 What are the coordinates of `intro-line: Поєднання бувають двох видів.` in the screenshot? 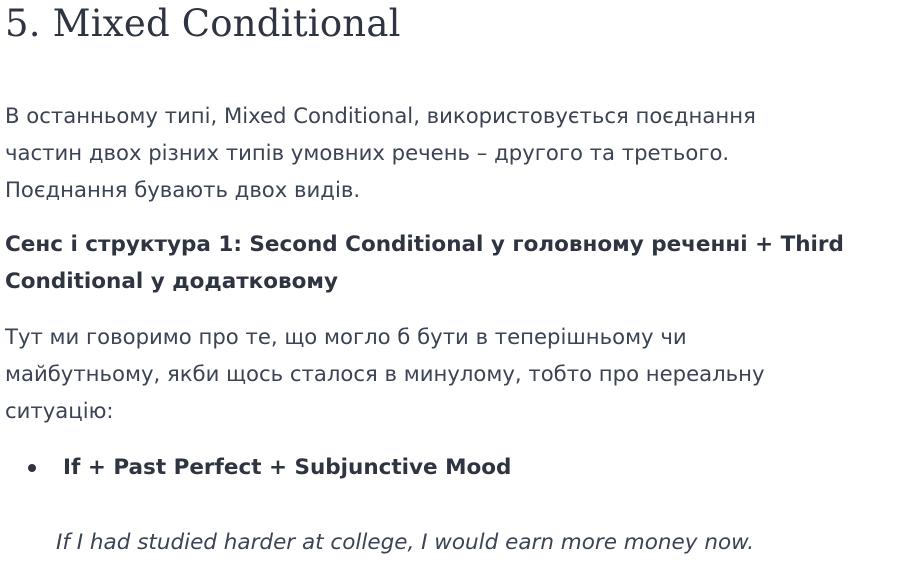 It's located at (183, 189).